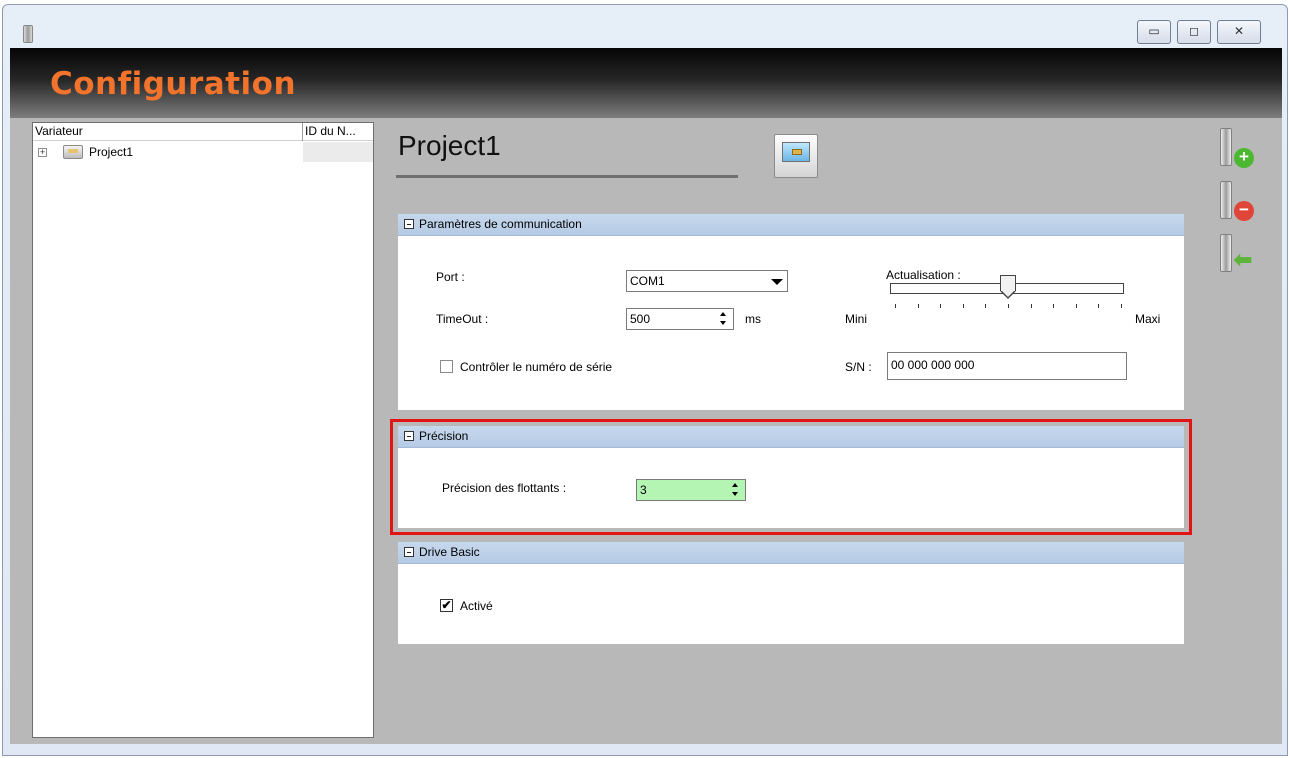 This screenshot has height=758, width=1290. Describe the element at coordinates (933, 365) in the screenshot. I see `serial-number-value: 00 000 000 000` at that location.